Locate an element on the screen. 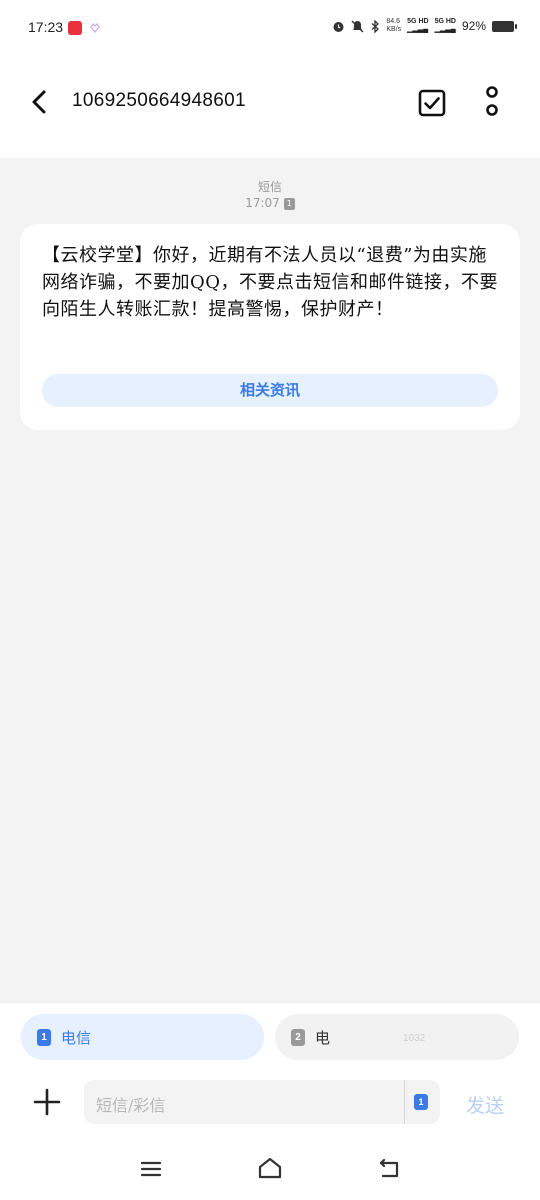 This screenshot has width=540, height=1200. message-timestamp: 17:07 1 is located at coordinates (270, 203).